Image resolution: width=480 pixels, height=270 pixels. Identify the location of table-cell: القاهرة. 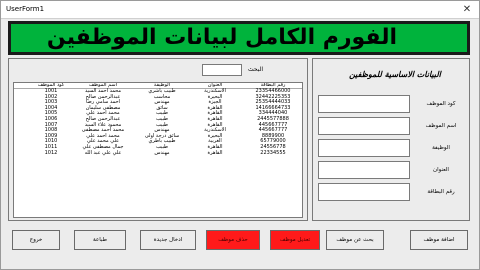
(215, 152).